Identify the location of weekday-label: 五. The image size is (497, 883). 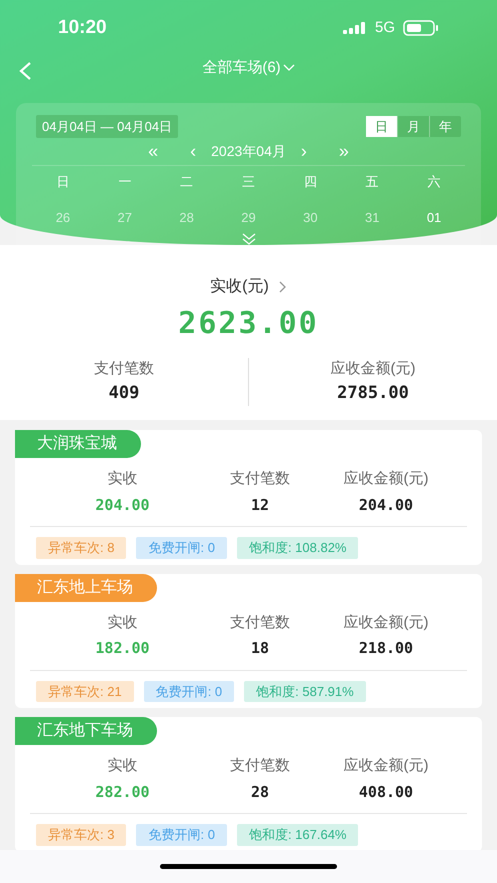
(372, 182).